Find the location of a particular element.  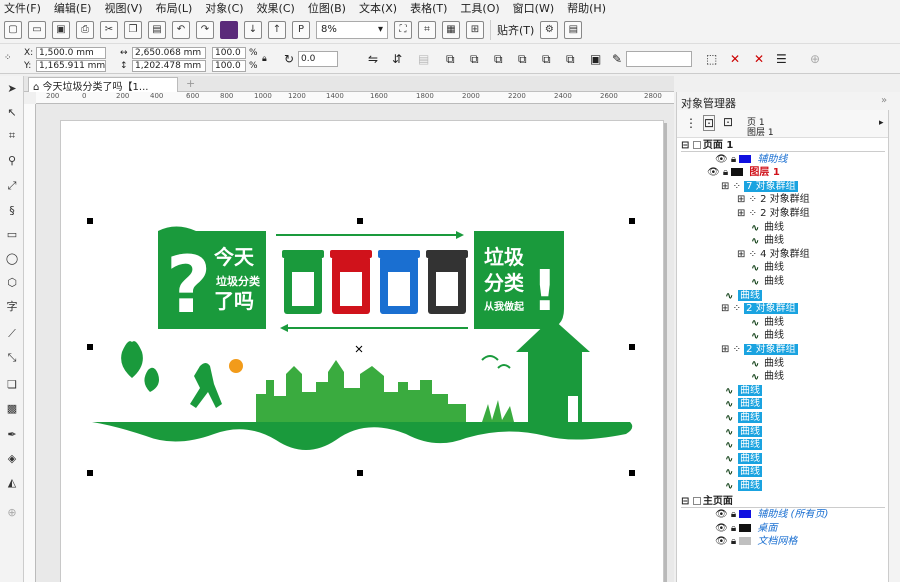

origin-icon: ⁘ is located at coordinates (8, 58).